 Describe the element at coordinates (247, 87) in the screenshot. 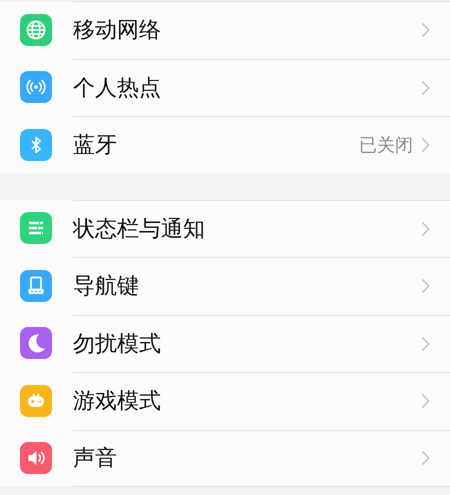

I see `setting-label: 个人热点` at that location.